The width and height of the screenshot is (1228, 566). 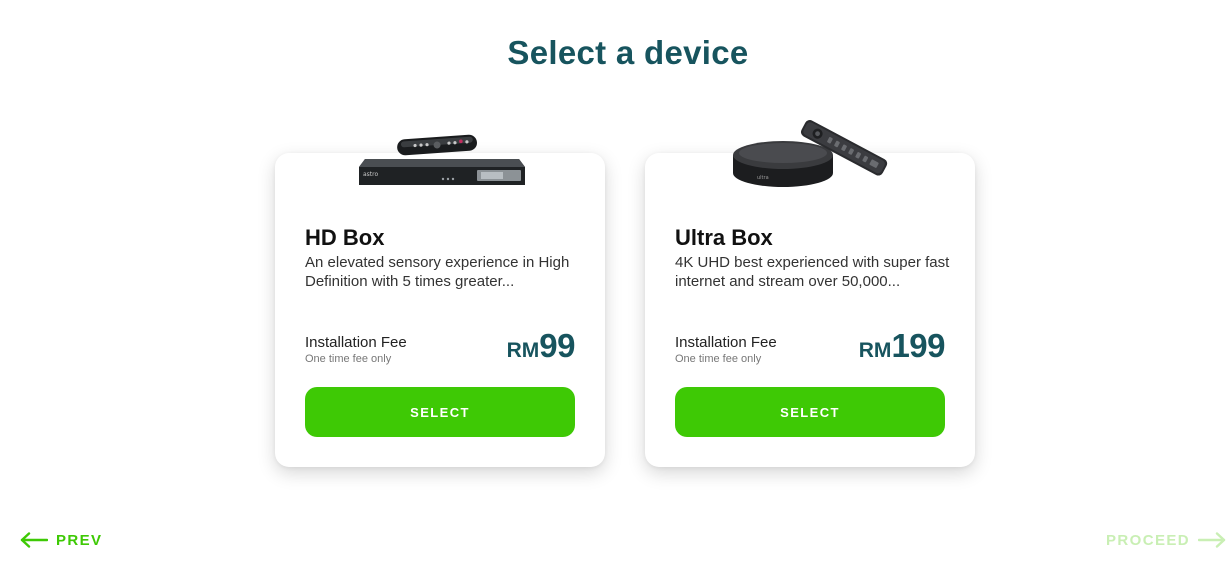 I want to click on ultra-box-image: ultra, so click(x=810, y=153).